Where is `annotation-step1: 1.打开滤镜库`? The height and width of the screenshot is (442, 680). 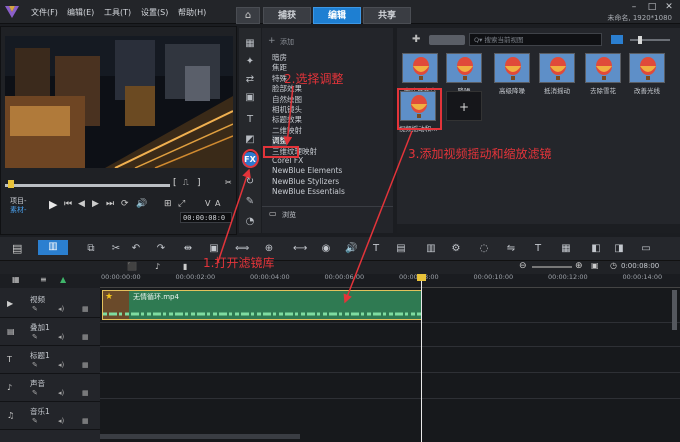 annotation-step1: 1.打开滤镜库 is located at coordinates (239, 263).